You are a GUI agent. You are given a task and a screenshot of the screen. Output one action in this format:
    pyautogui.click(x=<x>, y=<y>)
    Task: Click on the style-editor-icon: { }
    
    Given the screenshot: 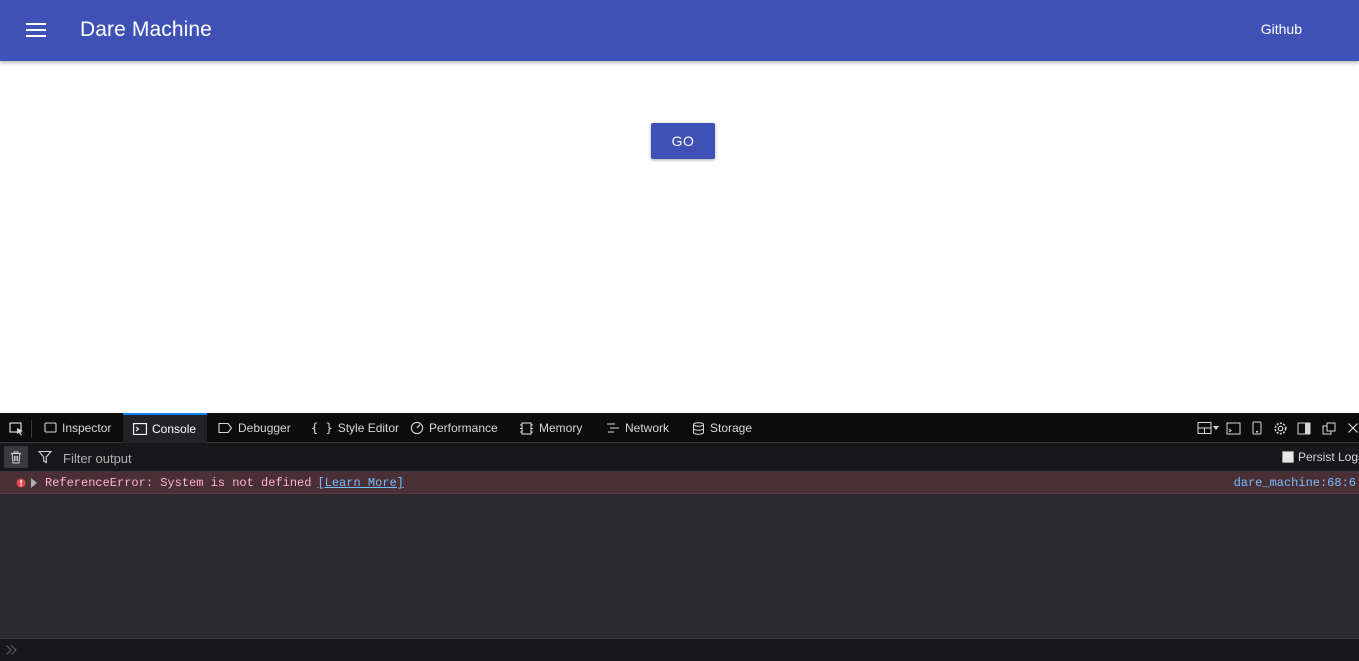 What is the action you would take?
    pyautogui.click(x=322, y=428)
    